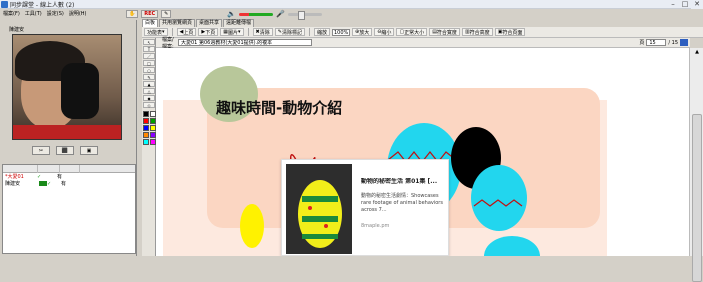 The width and height of the screenshot is (703, 282). I want to click on ellipse-tool: ○, so click(149, 70).